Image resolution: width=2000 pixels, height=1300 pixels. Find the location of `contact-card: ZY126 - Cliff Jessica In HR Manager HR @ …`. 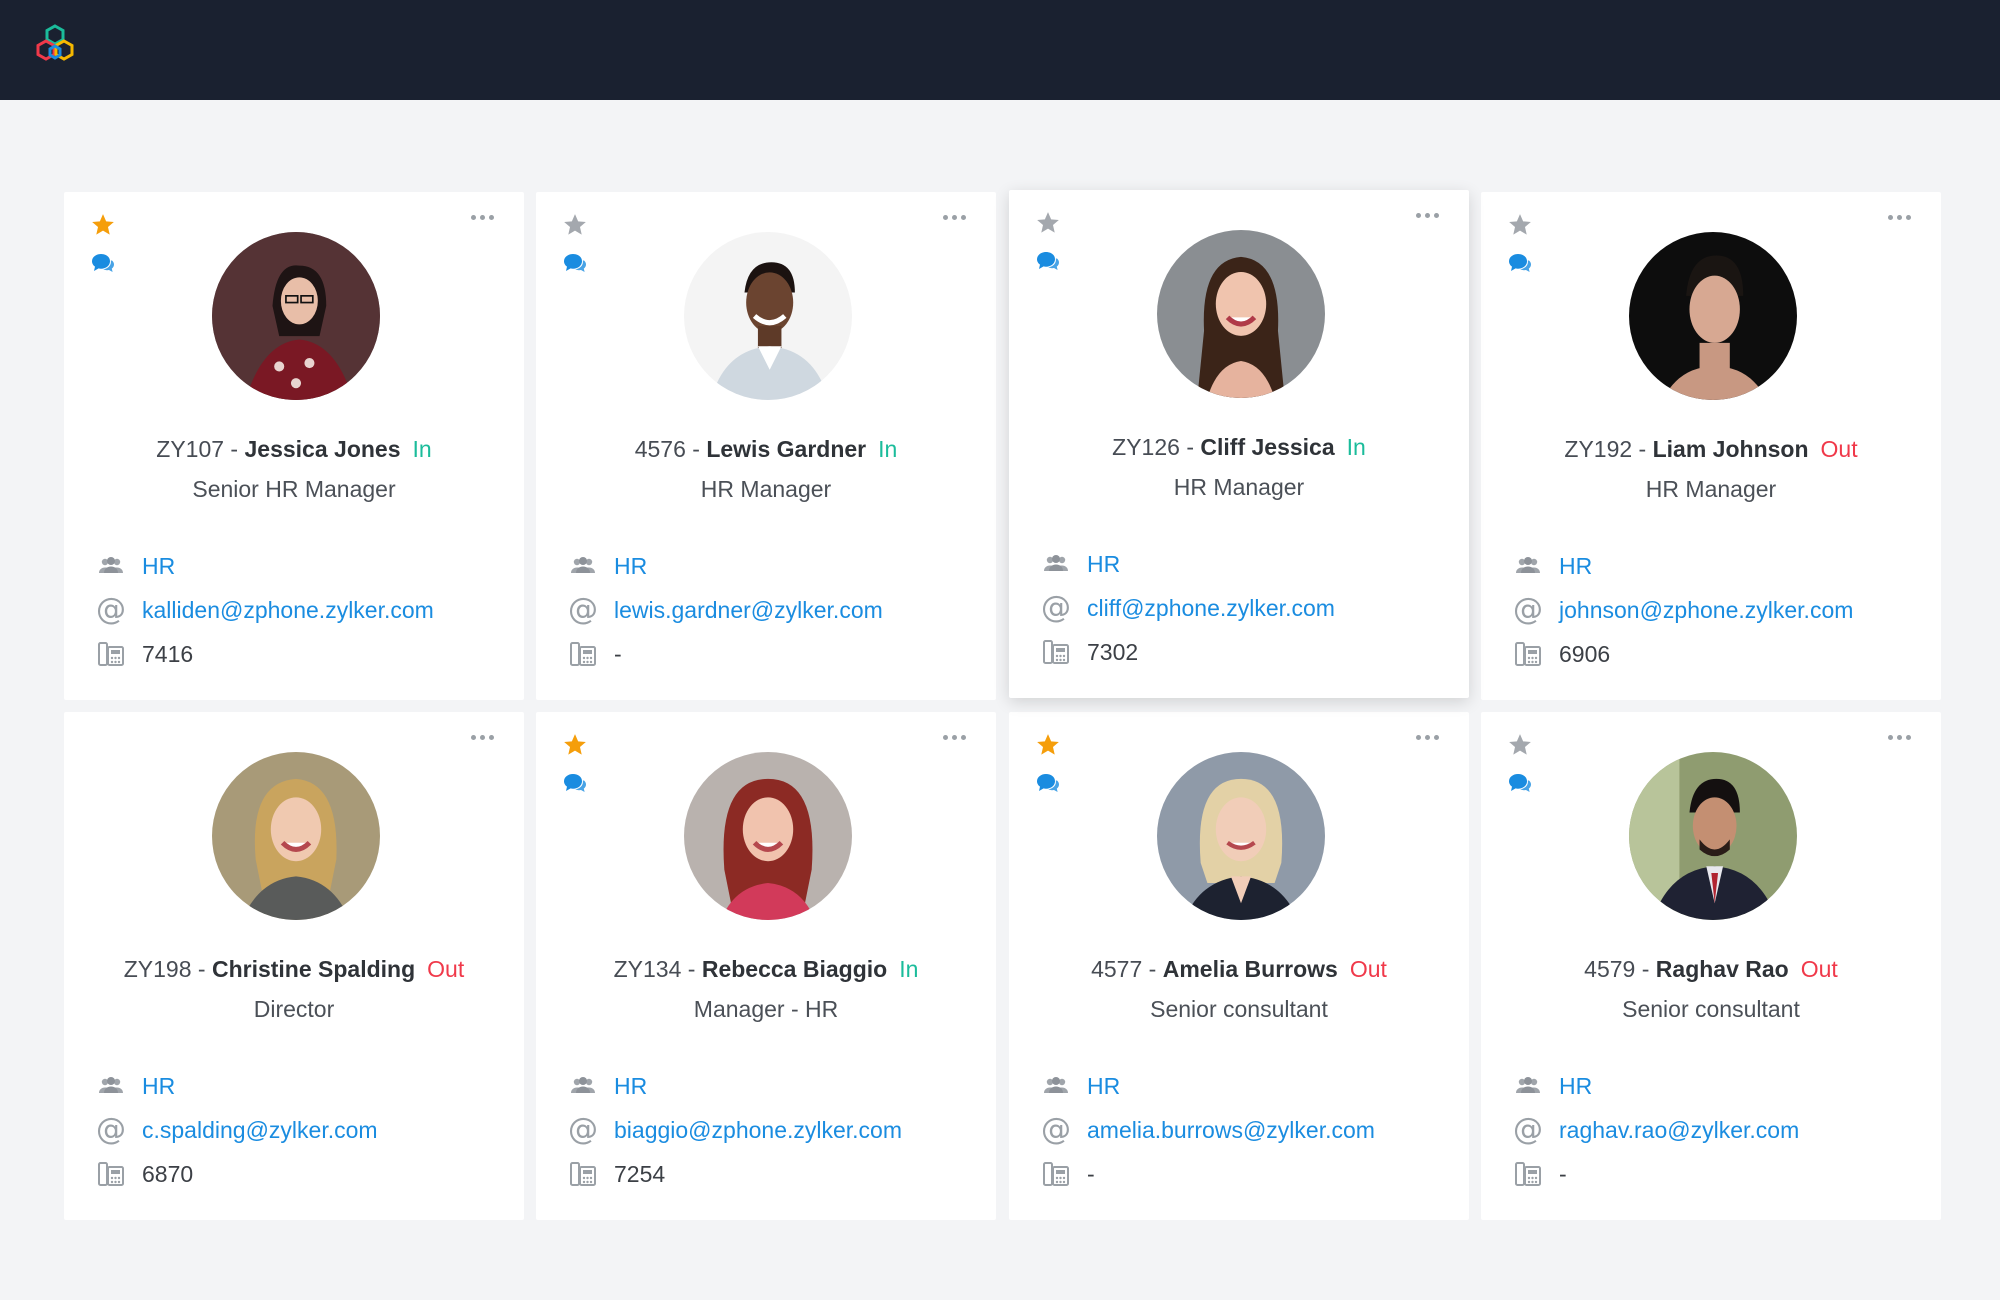

contact-card: ZY126 - Cliff Jessica In HR Manager HR @ … is located at coordinates (1239, 444).